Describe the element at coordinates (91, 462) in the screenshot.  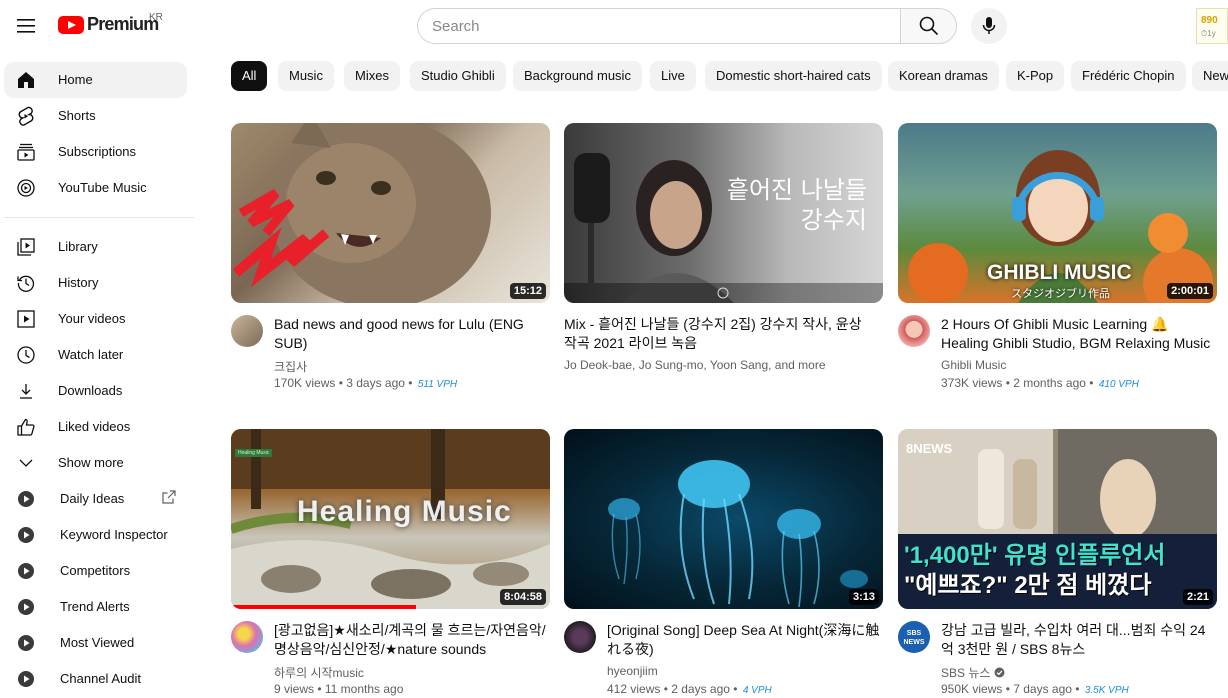
I see `sidebar-item-label: Show more` at that location.